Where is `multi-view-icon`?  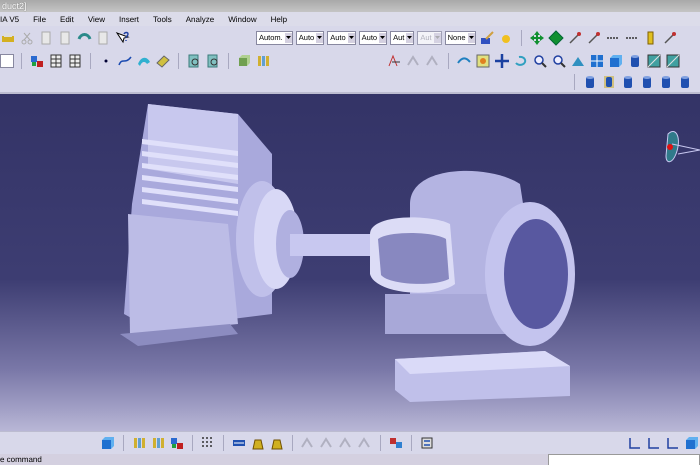 multi-view-icon is located at coordinates (597, 60).